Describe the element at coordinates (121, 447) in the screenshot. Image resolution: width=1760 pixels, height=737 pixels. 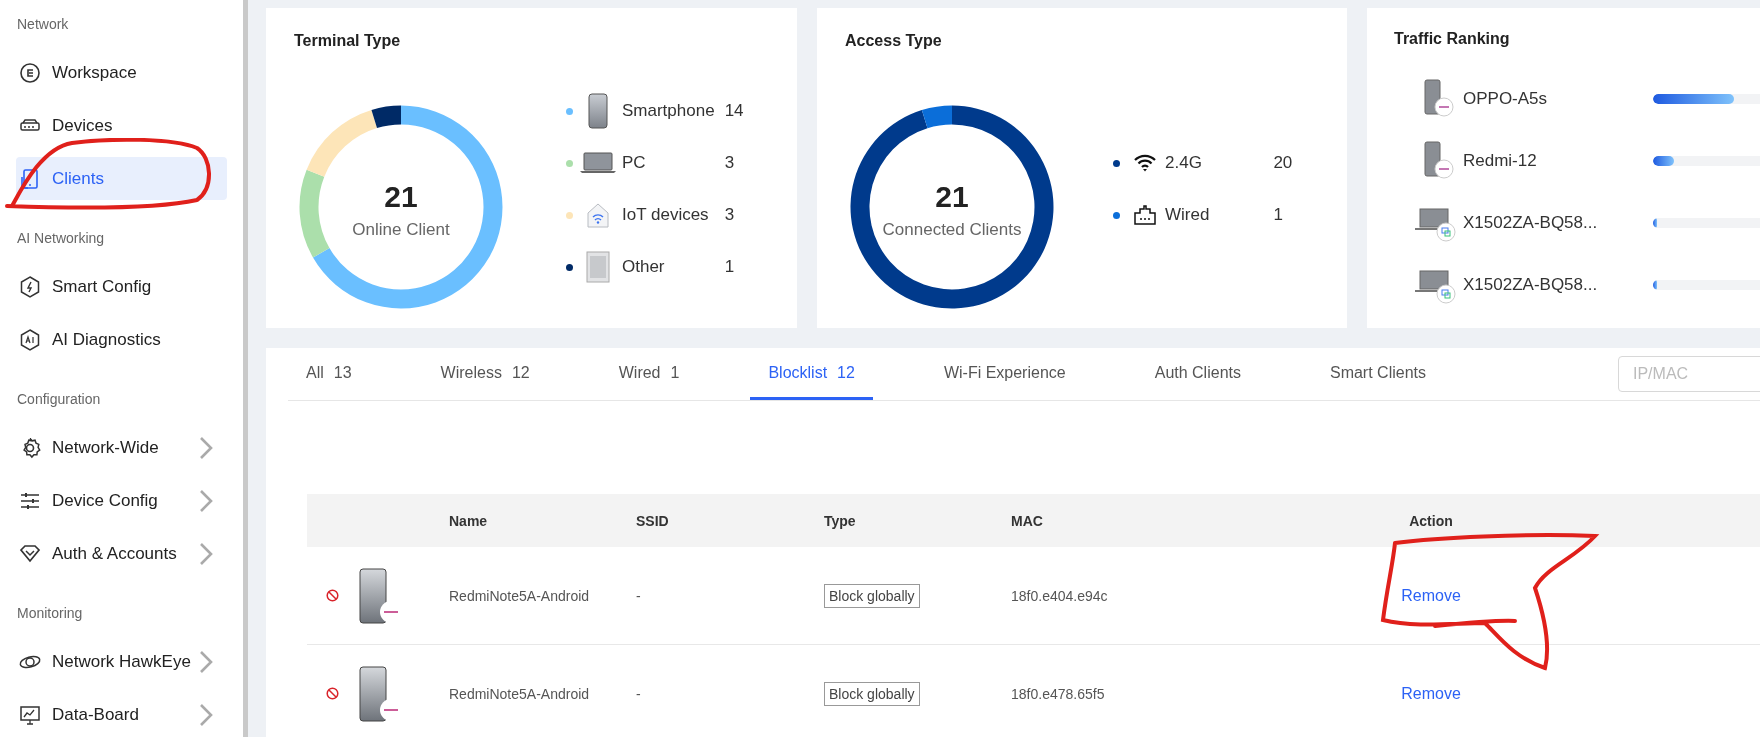
I see `sidebar-item: Network-Wide` at that location.